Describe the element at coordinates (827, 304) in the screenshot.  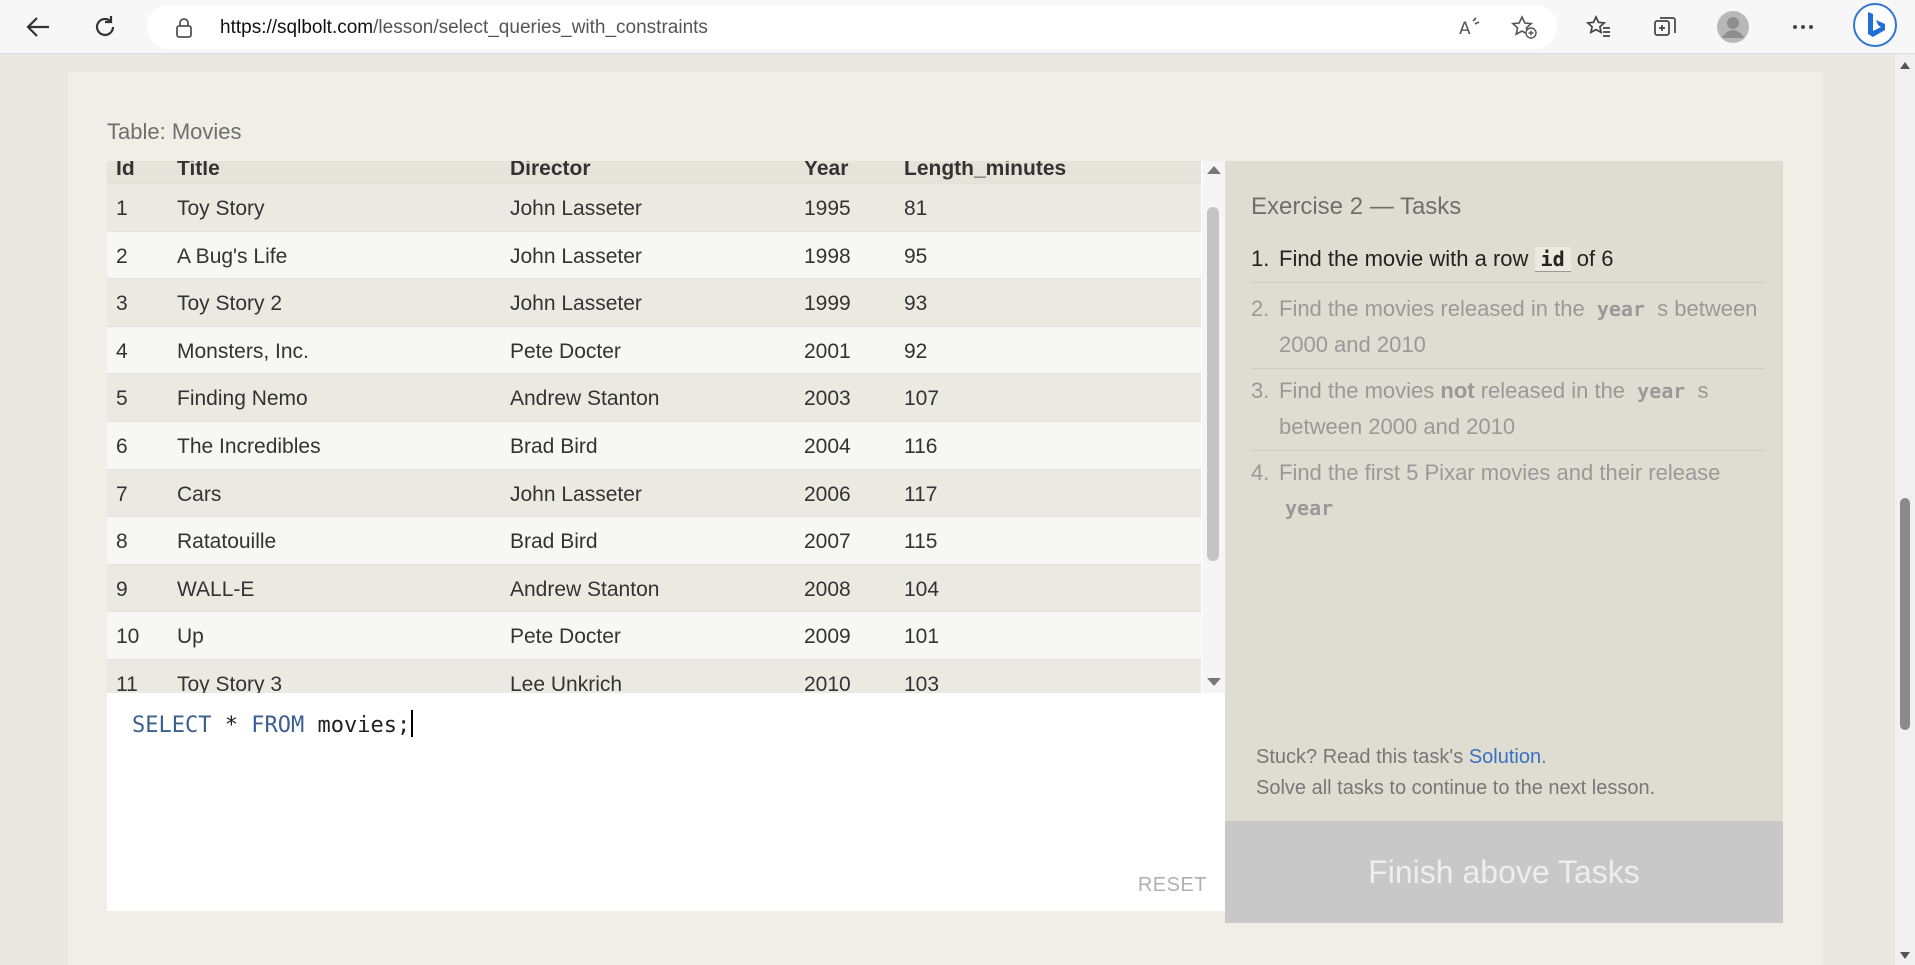
I see `cell-year: 1999` at that location.